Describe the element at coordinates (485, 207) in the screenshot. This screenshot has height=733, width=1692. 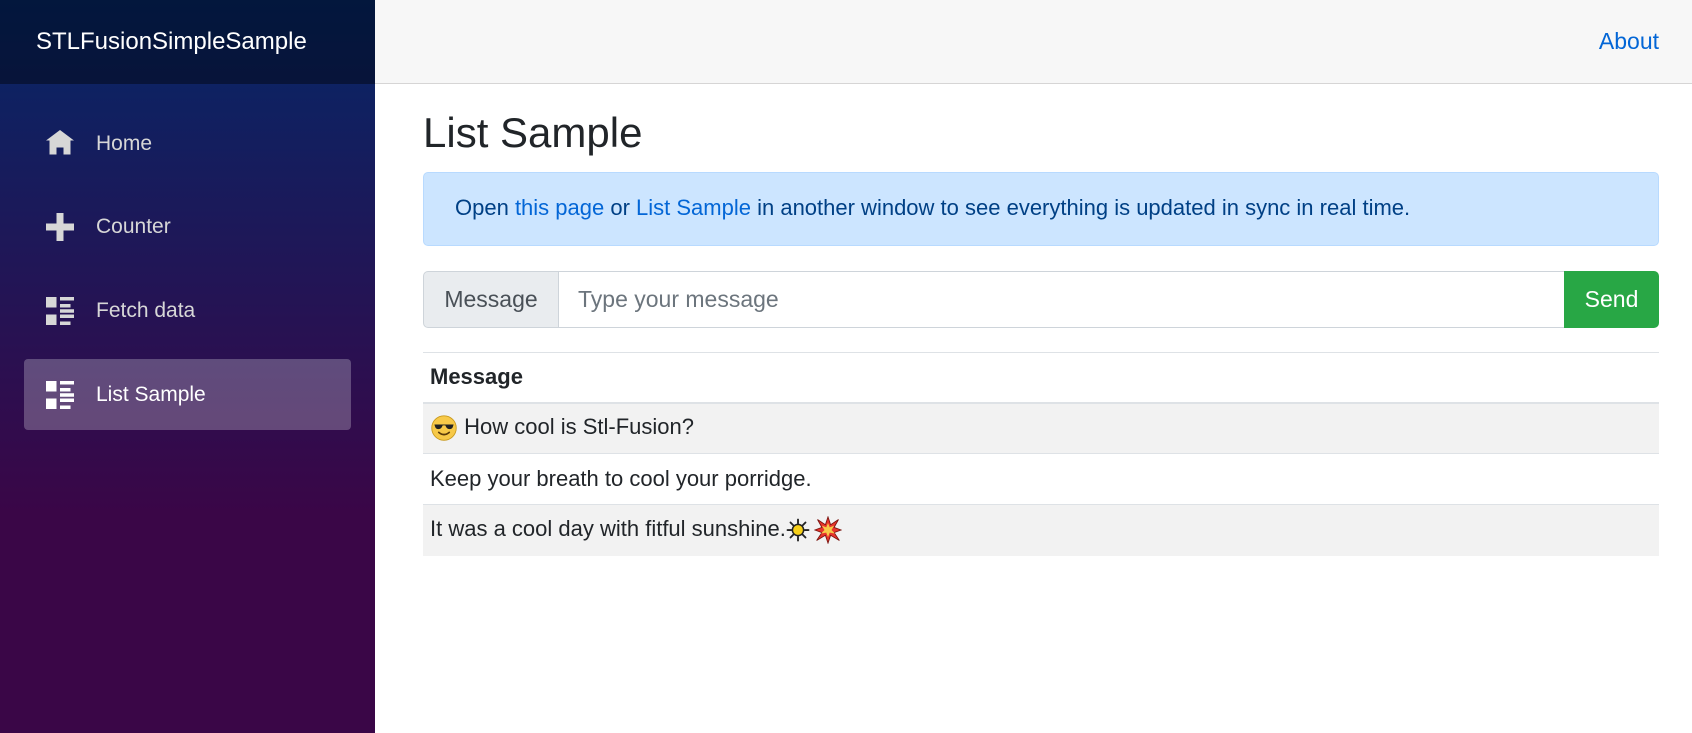
I see `alert-text-prefix: Open` at that location.